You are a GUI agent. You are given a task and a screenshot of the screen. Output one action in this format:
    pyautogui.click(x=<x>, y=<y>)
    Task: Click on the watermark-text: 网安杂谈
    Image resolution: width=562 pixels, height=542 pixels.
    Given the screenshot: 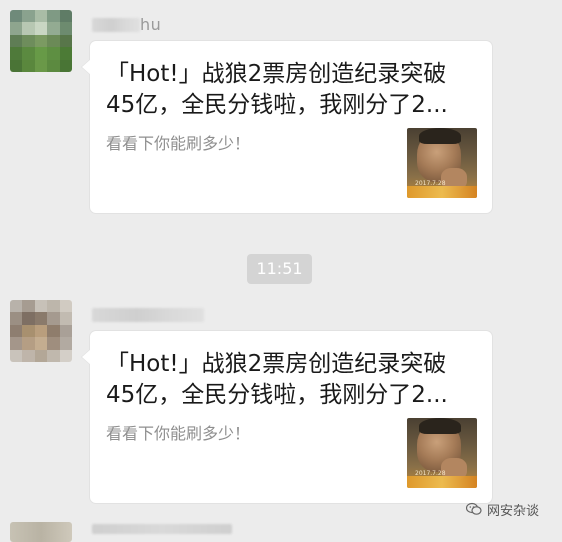 What is the action you would take?
    pyautogui.click(x=513, y=511)
    